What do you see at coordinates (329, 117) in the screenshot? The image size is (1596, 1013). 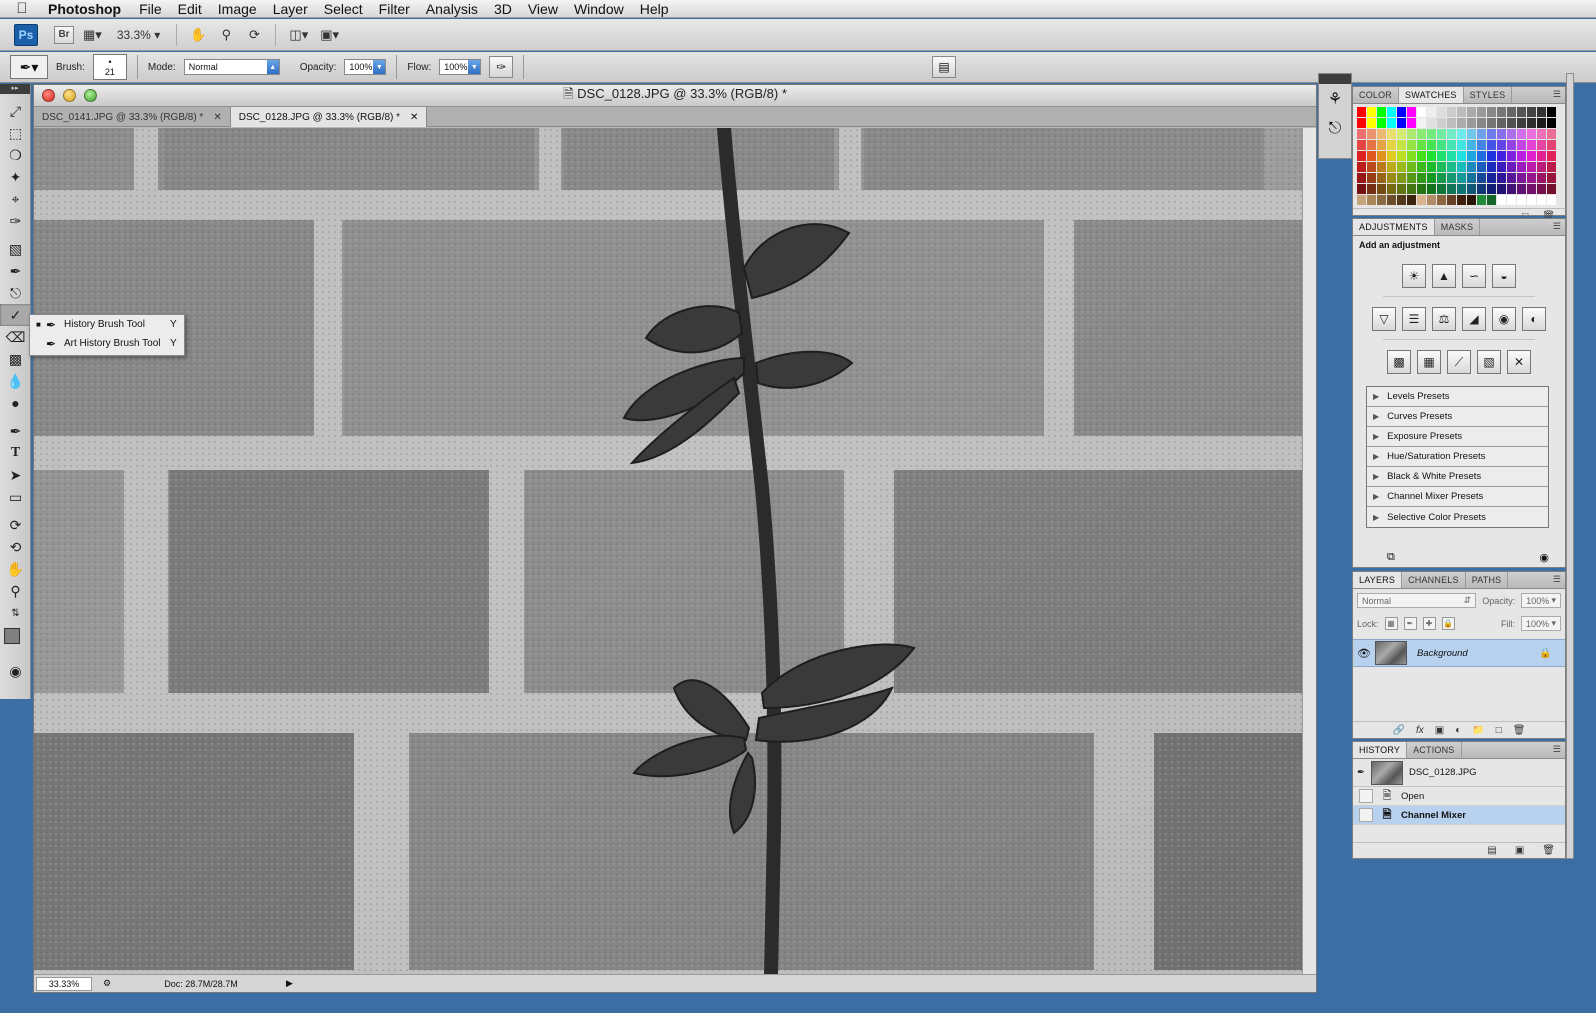 I see `document-tab-active: DSC_0128.JPG @ 33.3% (RGB/8) * ✕` at bounding box center [329, 117].